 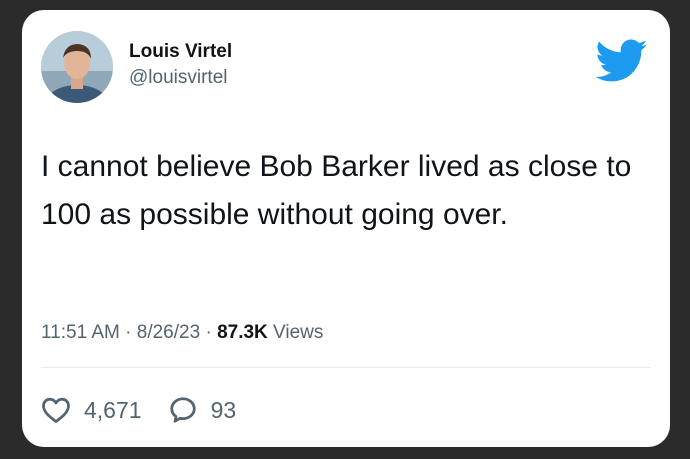 I want to click on like-button: 4,671, so click(x=91, y=410).